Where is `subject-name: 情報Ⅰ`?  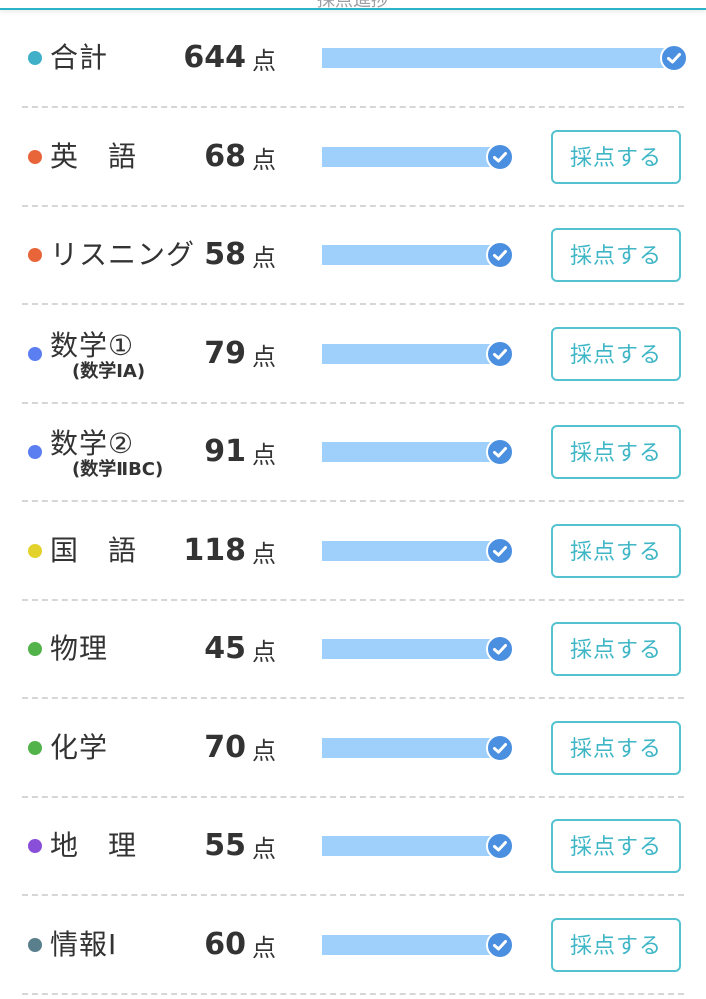 subject-name: 情報Ⅰ is located at coordinates (84, 944).